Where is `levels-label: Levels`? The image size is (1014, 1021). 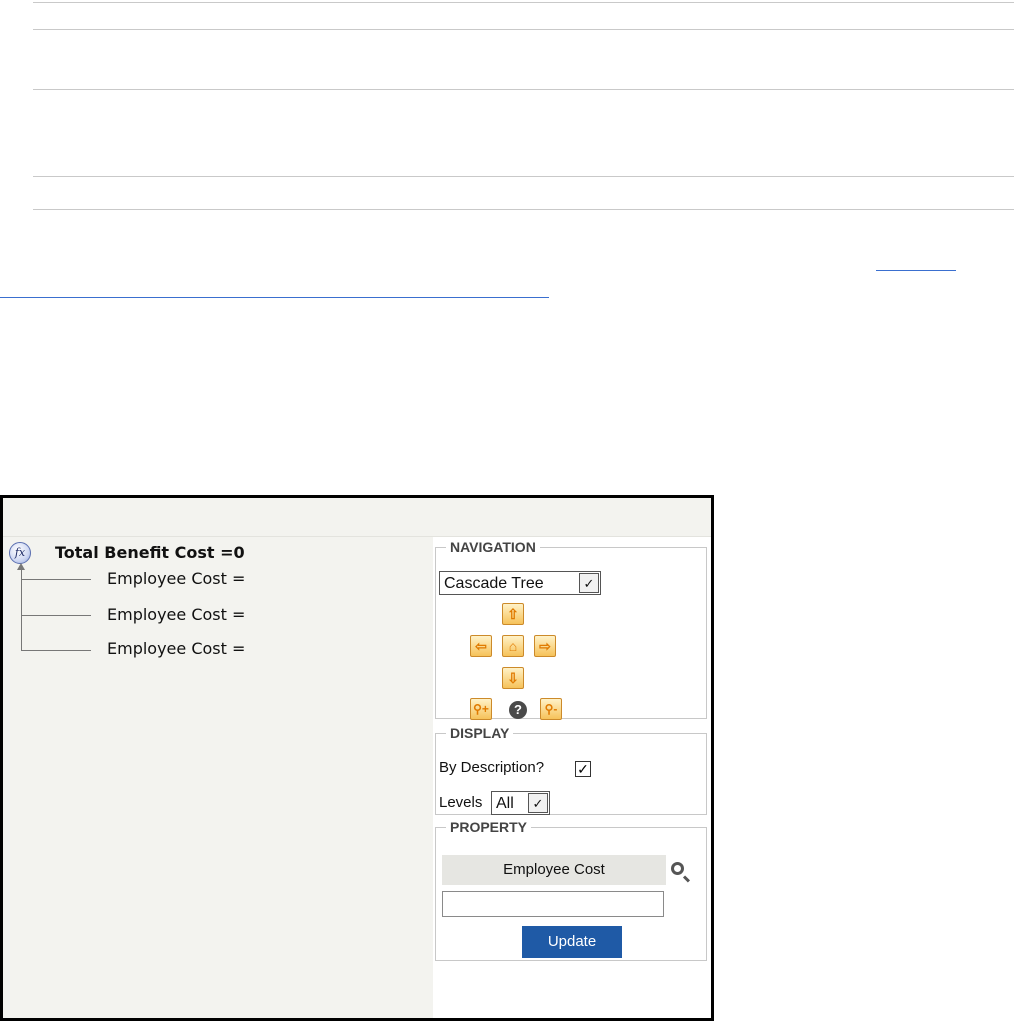
levels-label: Levels is located at coordinates (461, 802).